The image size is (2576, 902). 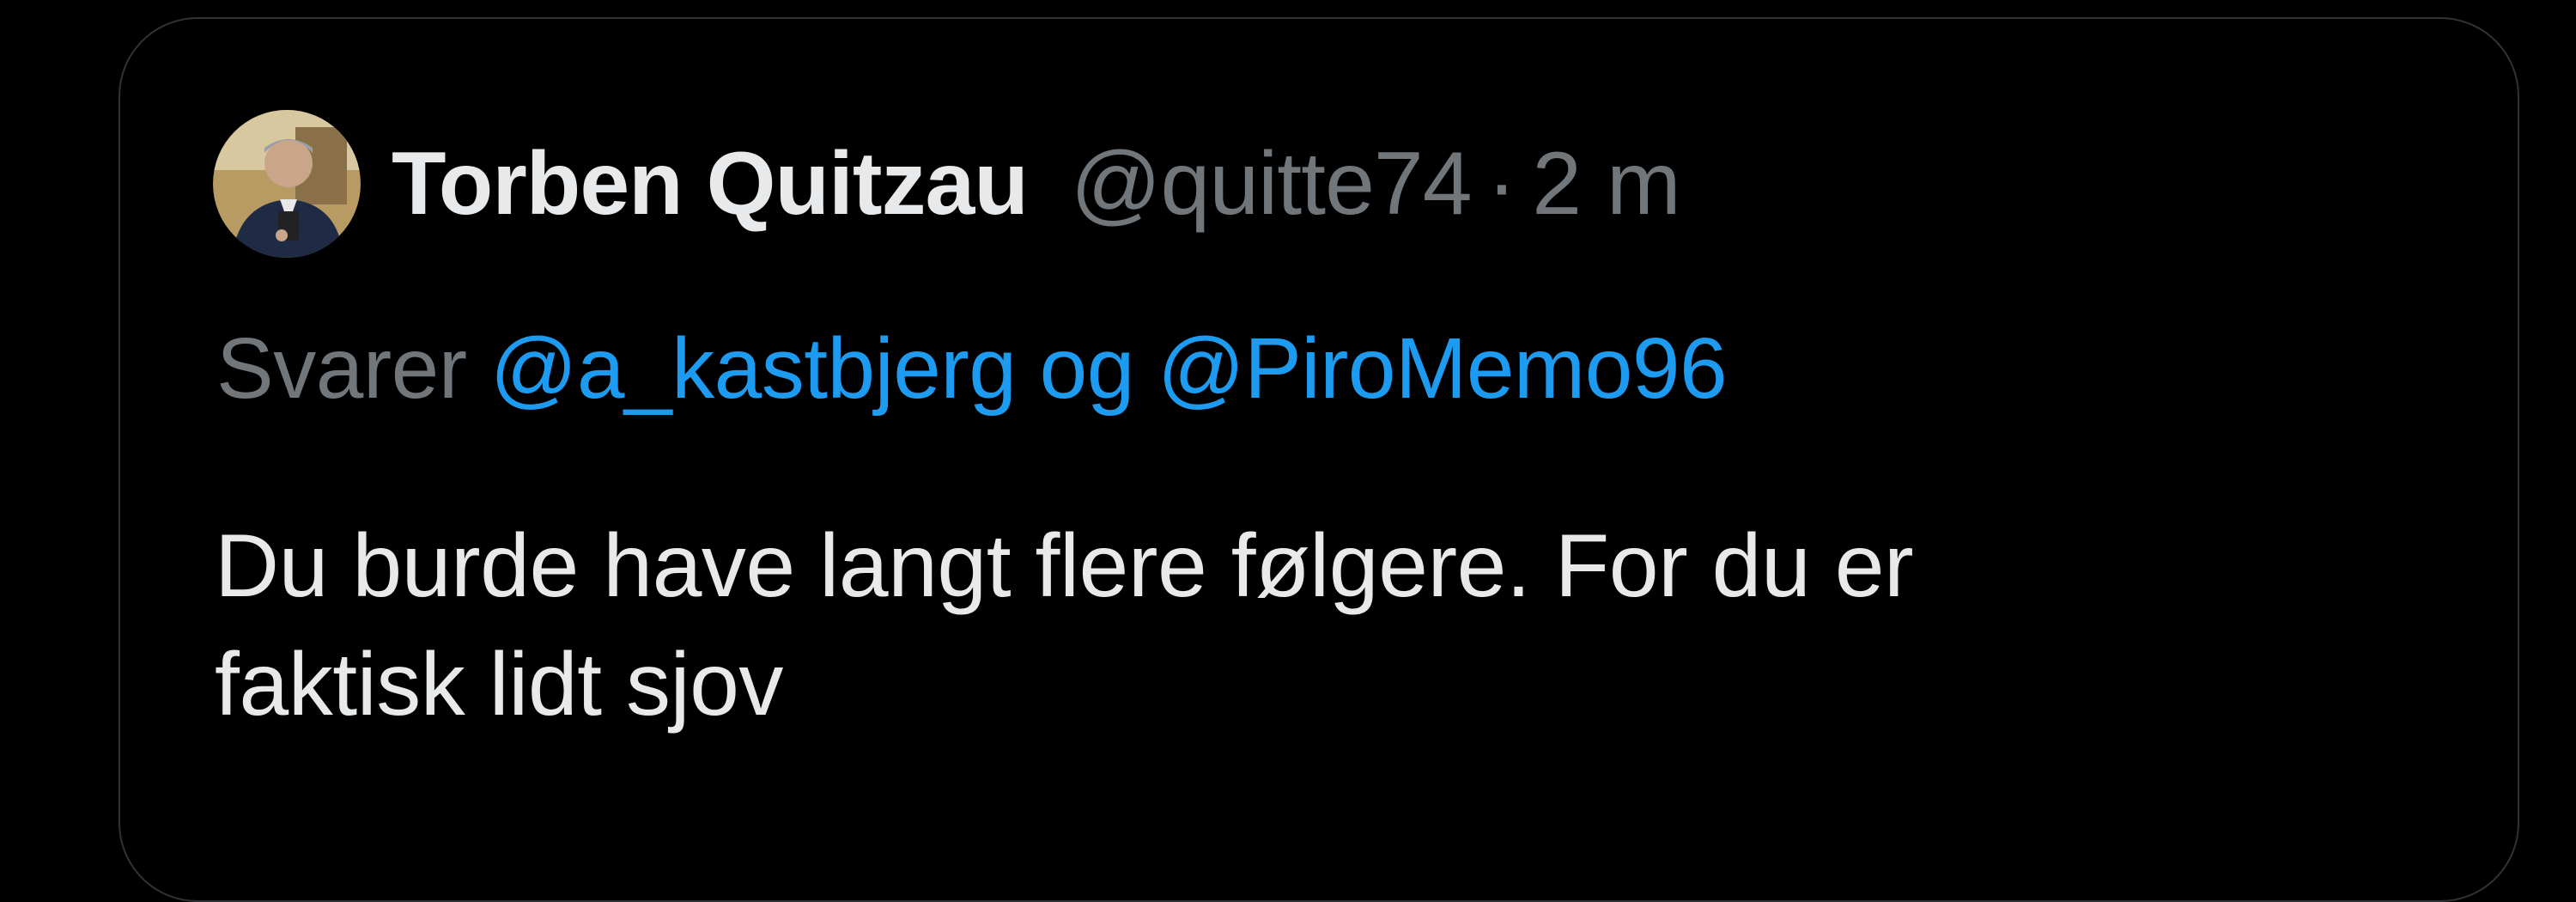 What do you see at coordinates (499, 684) in the screenshot?
I see `tweet-text-line: faktisk lidt sjov` at bounding box center [499, 684].